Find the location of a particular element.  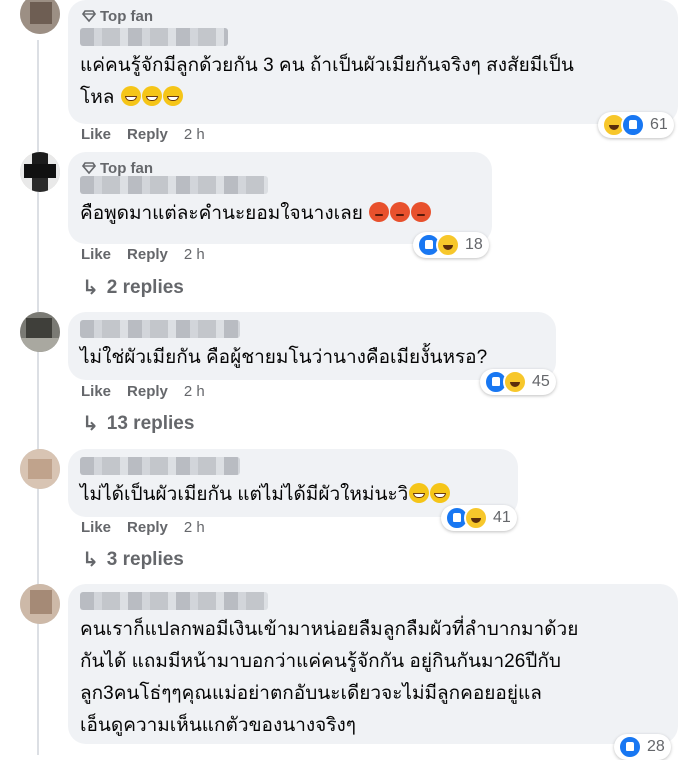

reaction-count: 61 is located at coordinates (659, 124).